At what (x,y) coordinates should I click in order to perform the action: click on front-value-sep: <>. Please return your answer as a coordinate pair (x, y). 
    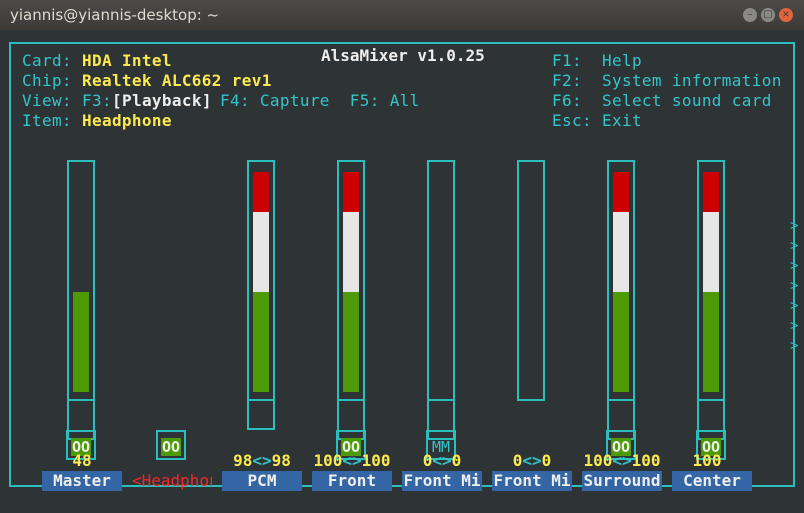
    Looking at the image, I should click on (352, 460).